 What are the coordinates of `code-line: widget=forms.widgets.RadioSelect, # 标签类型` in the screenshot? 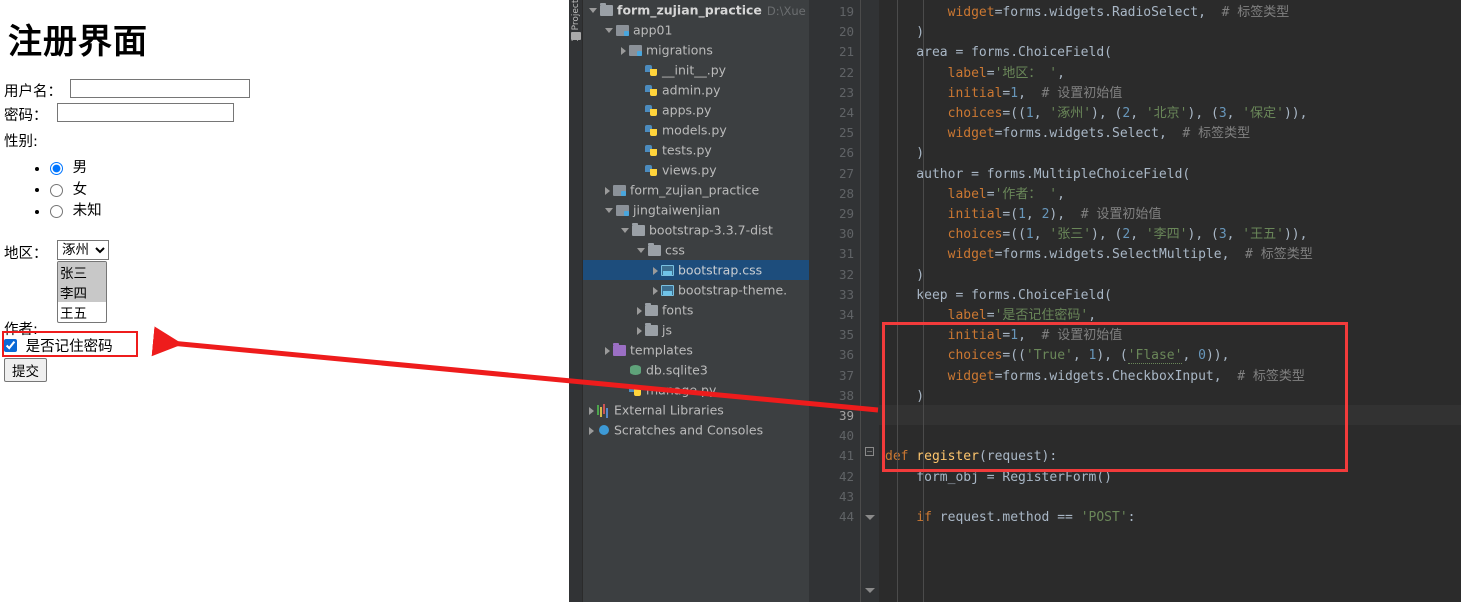 It's located at (1087, 12).